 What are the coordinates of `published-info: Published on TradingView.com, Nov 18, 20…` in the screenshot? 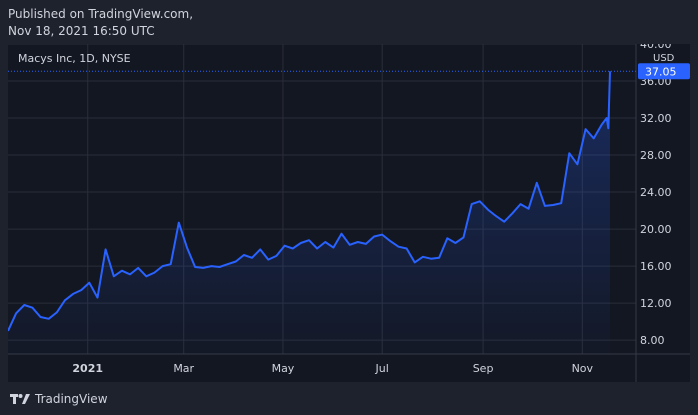 It's located at (158, 23).